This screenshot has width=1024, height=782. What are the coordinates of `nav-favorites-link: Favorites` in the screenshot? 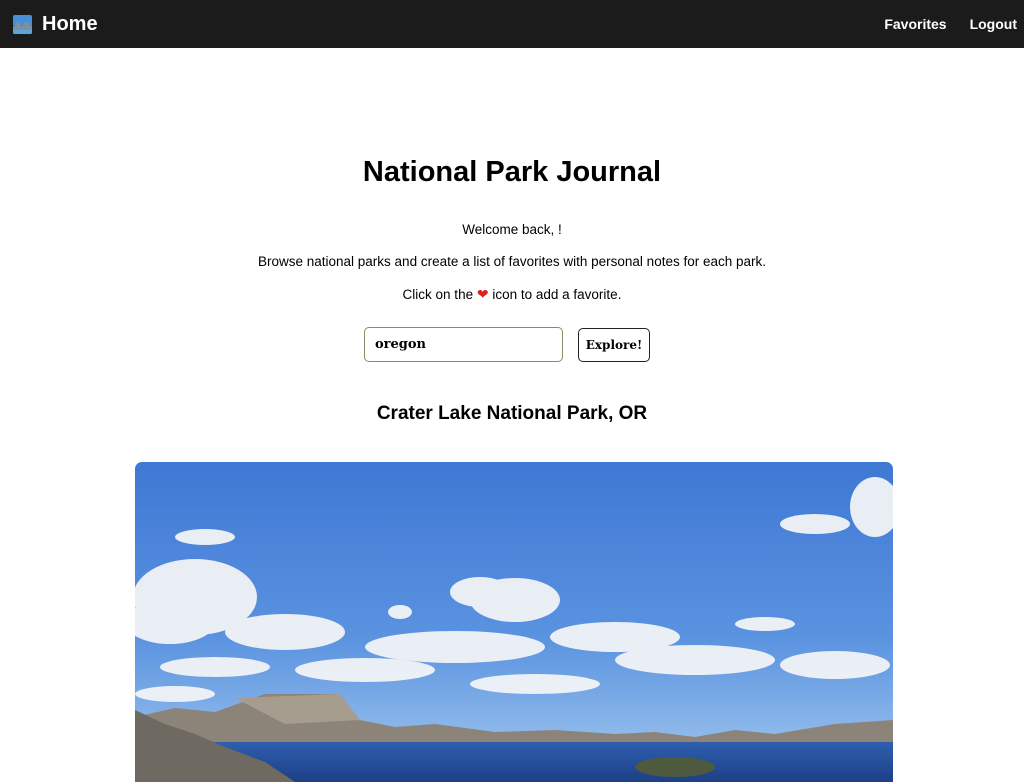 It's located at (915, 24).